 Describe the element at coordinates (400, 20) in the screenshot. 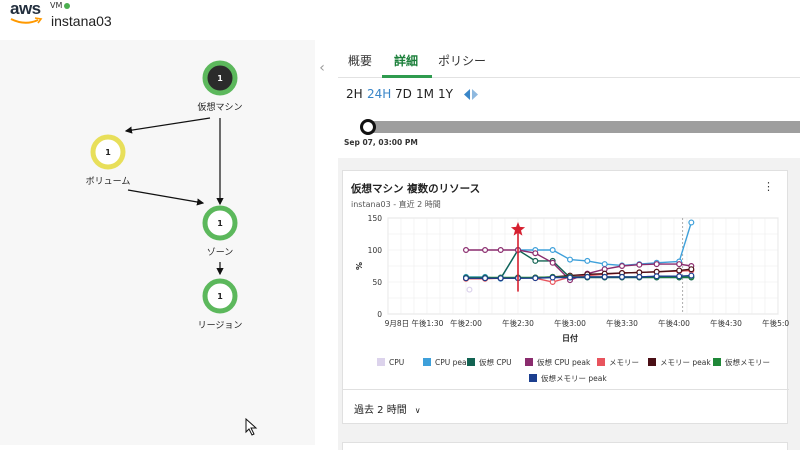

I see `app-header: aws VM instana03` at that location.